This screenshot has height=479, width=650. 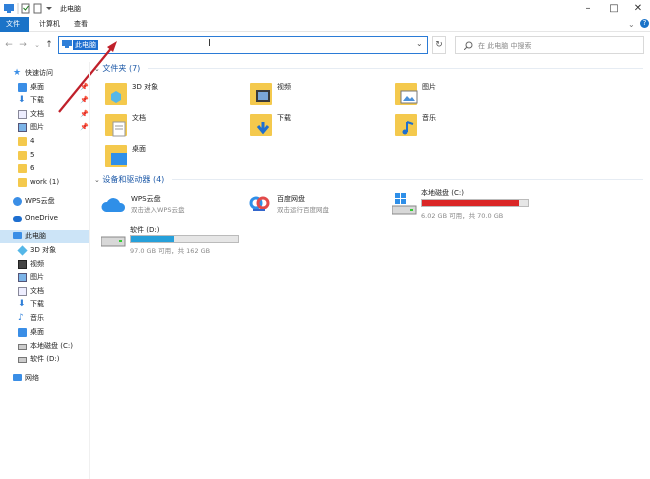 I want to click on drive-c-usage-bar, so click(x=475, y=203).